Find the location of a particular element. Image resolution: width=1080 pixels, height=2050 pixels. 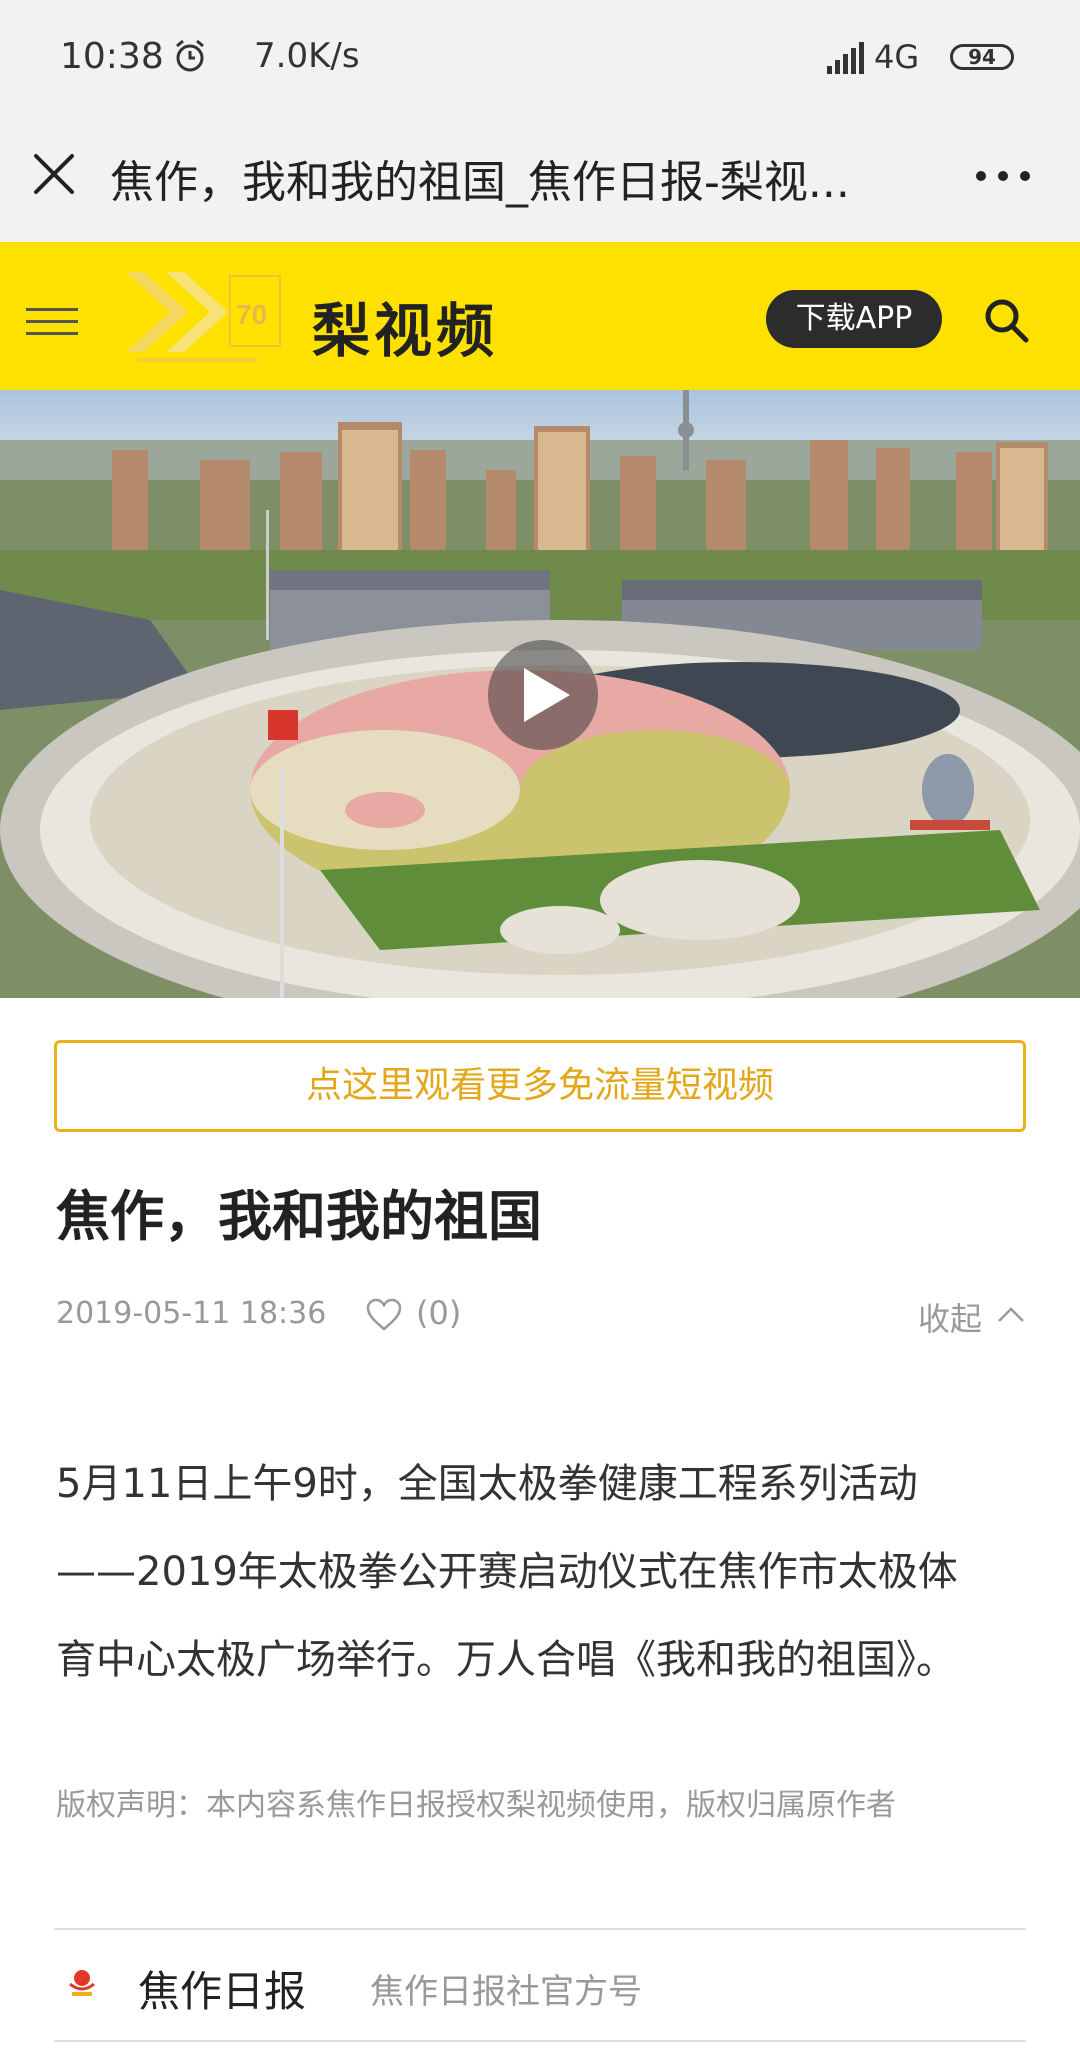

article-body-line: 育中心太极广场举行。万人合唱《我和我的祖国》。 is located at coordinates (506, 1660).